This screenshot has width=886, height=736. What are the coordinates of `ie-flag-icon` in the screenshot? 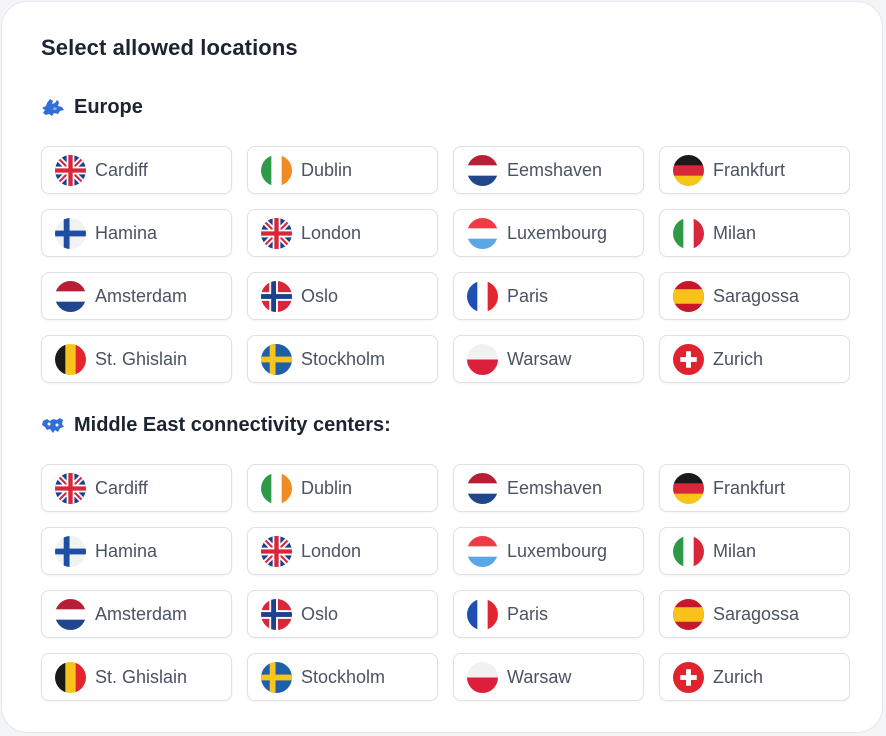 It's located at (276, 488).